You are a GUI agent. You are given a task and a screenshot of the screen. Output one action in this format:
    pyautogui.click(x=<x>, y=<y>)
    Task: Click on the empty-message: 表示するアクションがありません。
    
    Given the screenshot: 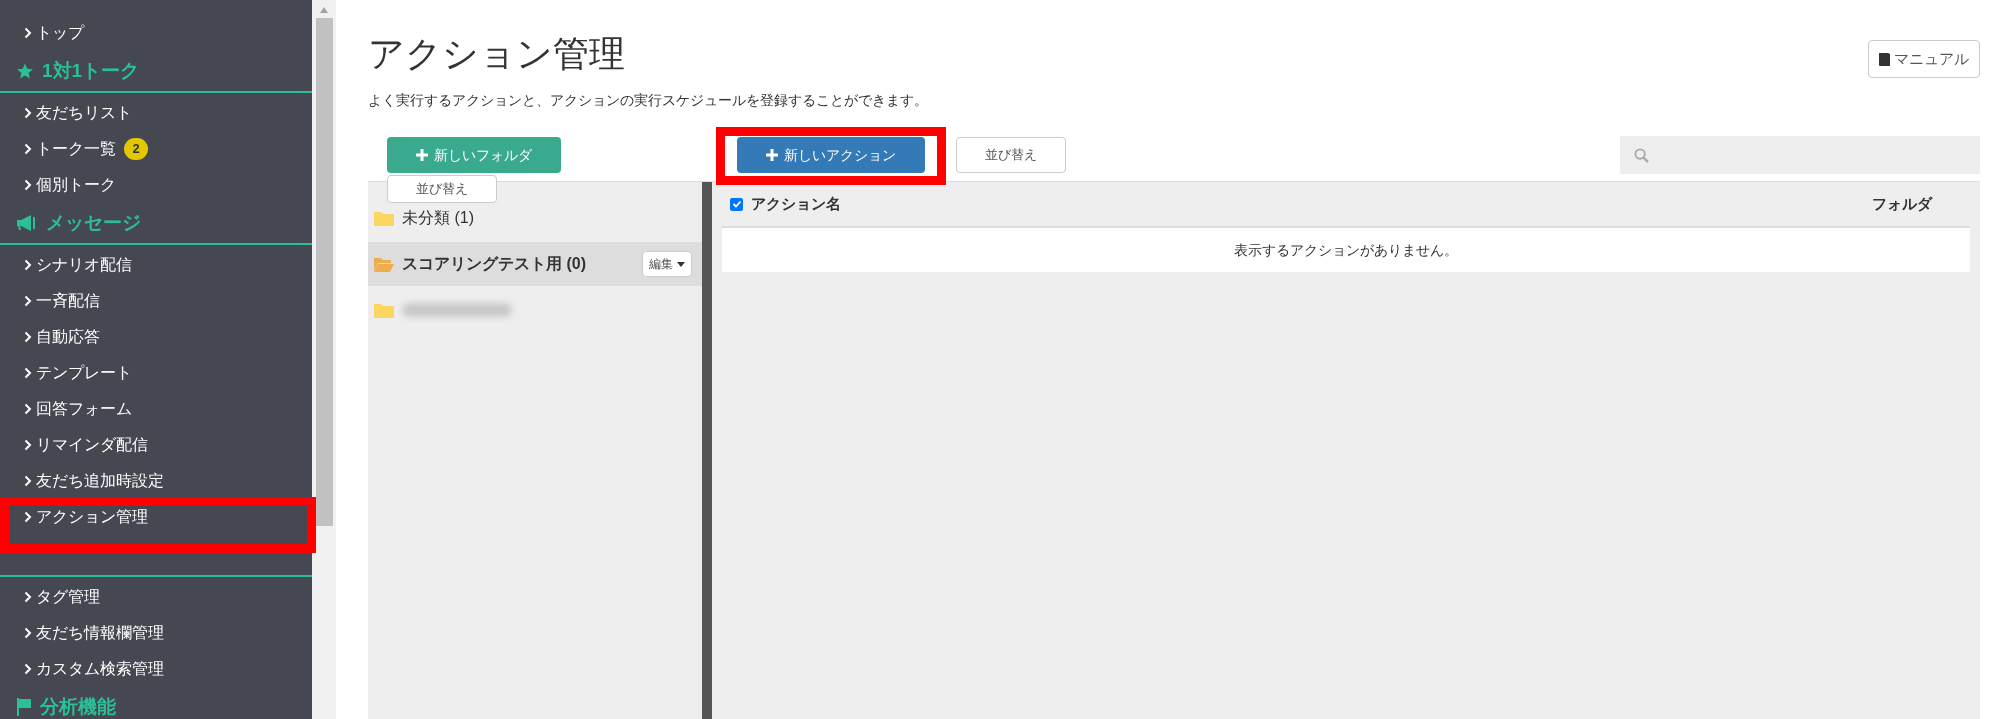 What is the action you would take?
    pyautogui.click(x=1346, y=250)
    